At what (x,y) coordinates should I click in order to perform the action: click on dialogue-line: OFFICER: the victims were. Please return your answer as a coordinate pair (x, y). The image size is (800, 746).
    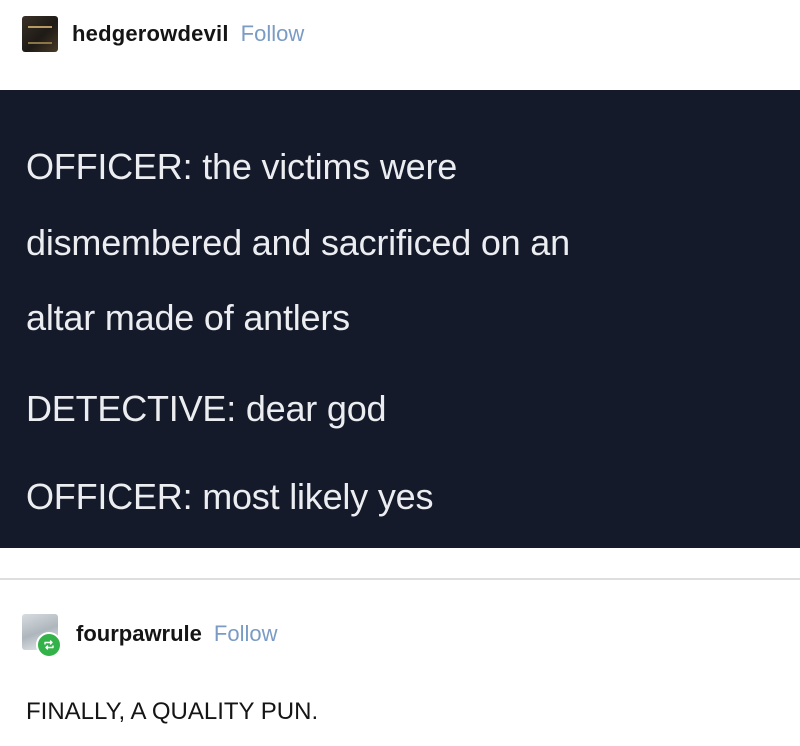
    Looking at the image, I should click on (242, 166).